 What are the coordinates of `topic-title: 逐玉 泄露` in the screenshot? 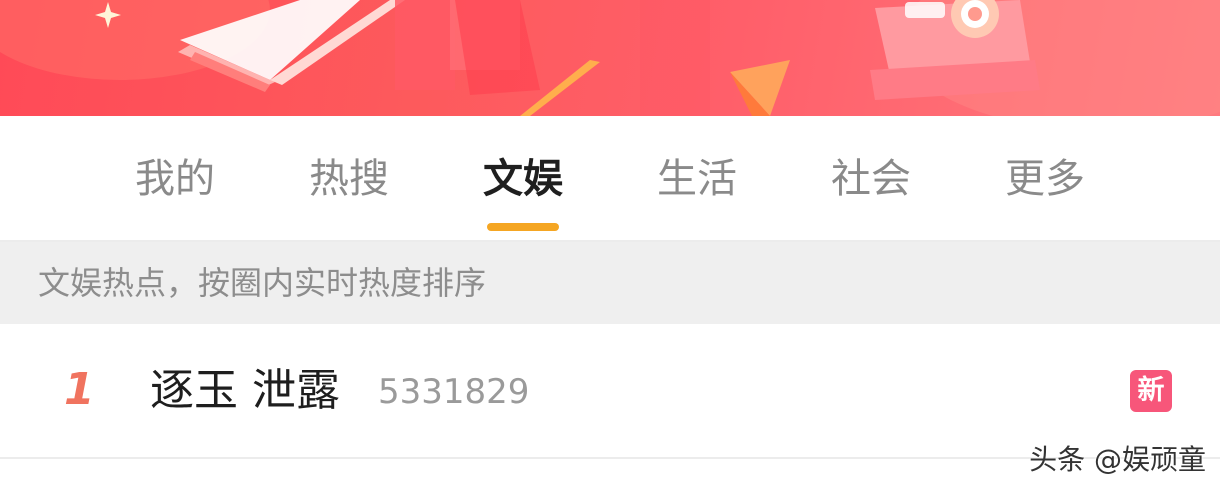 It's located at (245, 391).